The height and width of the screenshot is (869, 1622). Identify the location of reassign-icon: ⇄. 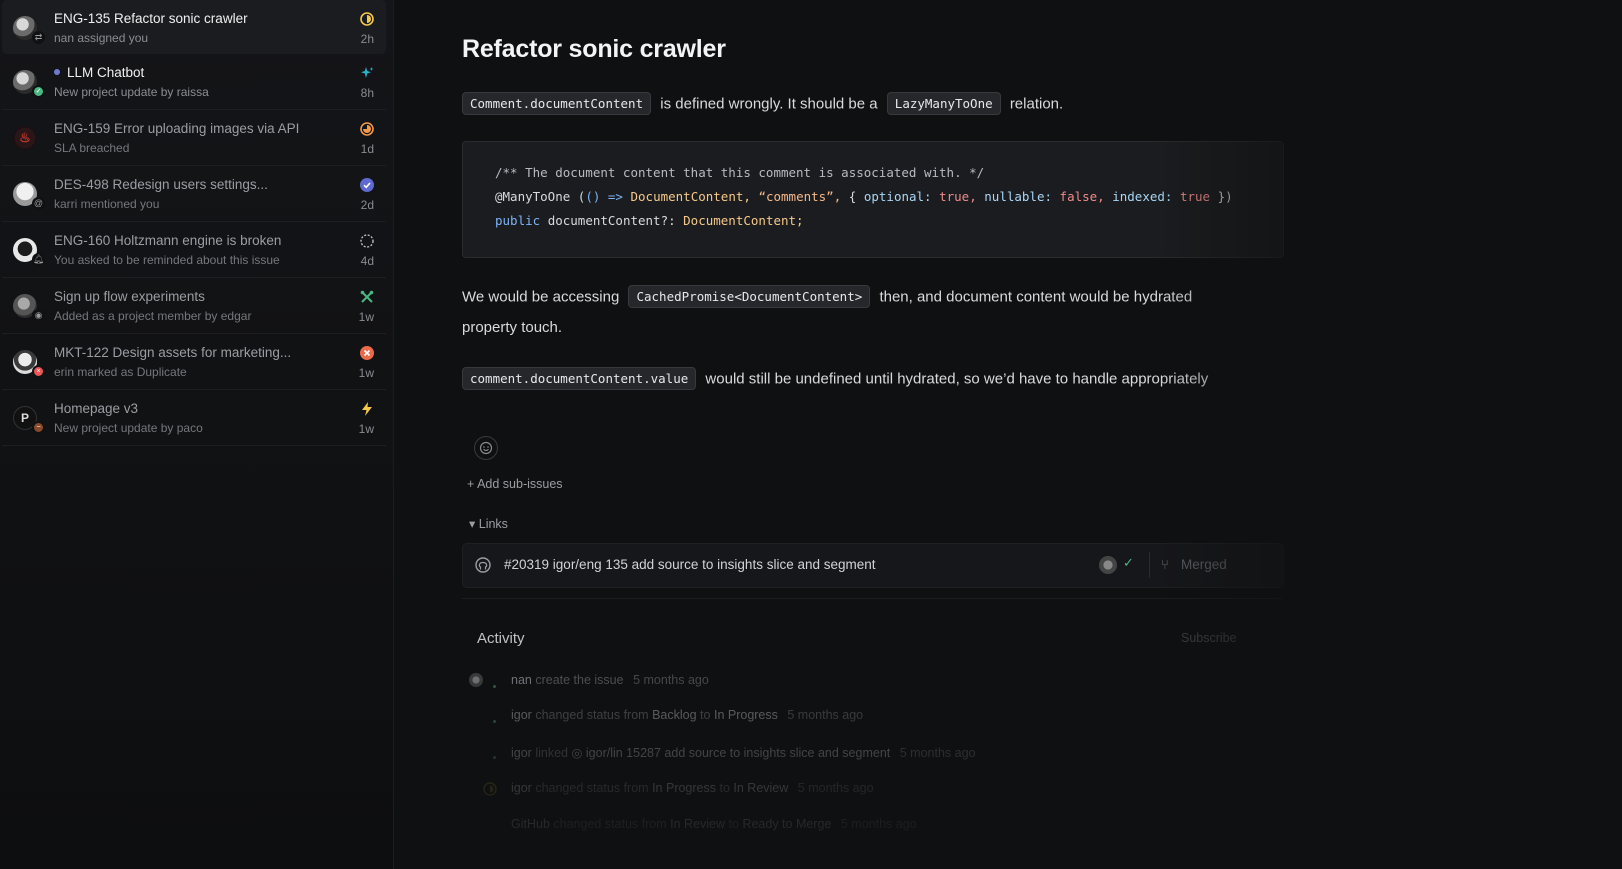
(38, 37).